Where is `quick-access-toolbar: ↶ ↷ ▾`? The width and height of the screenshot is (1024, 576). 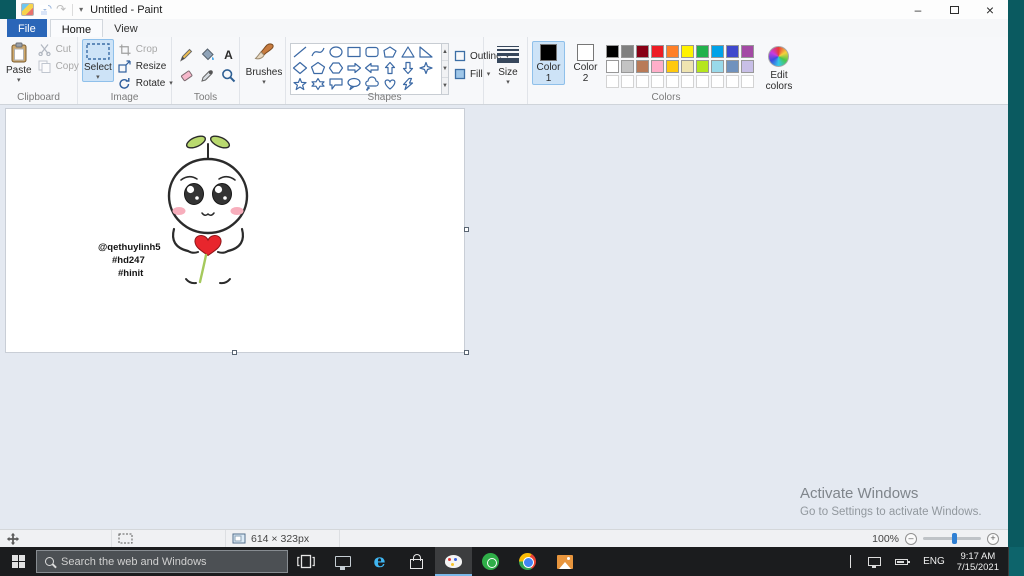 quick-access-toolbar: ↶ ↷ ▾ is located at coordinates (49, 9).